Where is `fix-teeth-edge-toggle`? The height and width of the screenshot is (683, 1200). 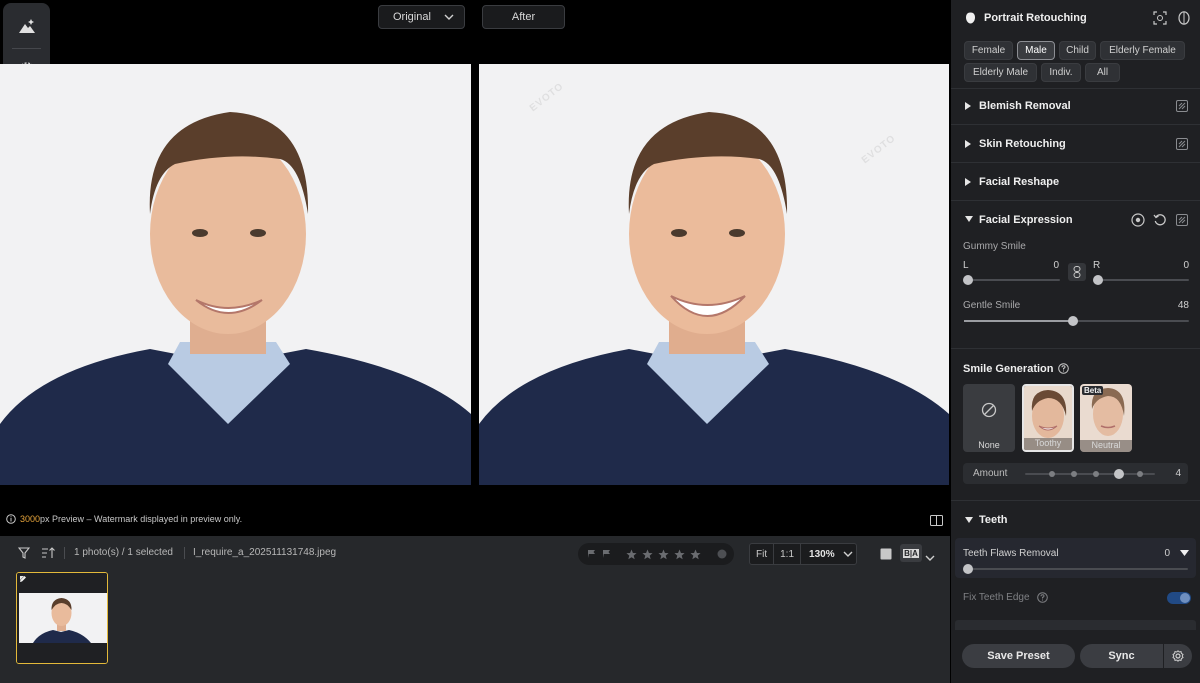
fix-teeth-edge-toggle is located at coordinates (1179, 598).